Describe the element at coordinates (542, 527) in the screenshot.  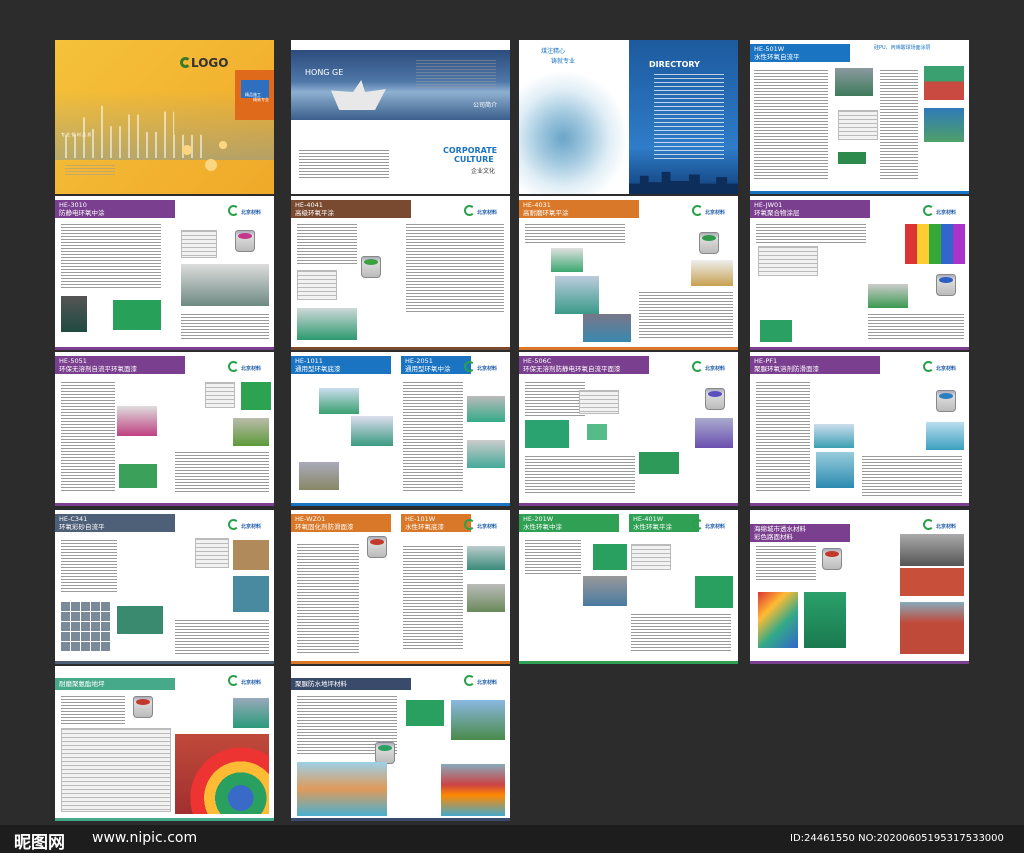
I see `product-title: 水性环氧中涂` at that location.